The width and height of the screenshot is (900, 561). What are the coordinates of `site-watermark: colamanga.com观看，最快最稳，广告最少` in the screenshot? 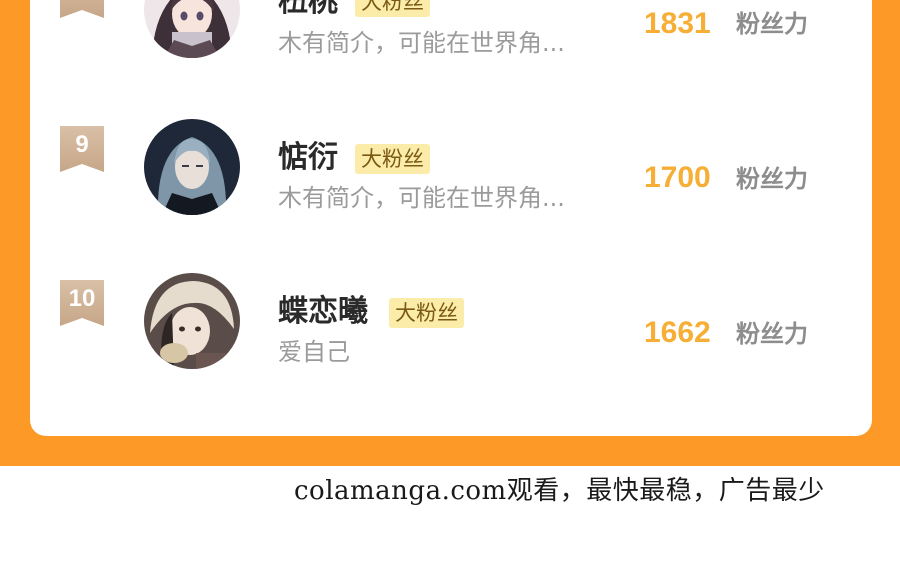 It's located at (559, 491).